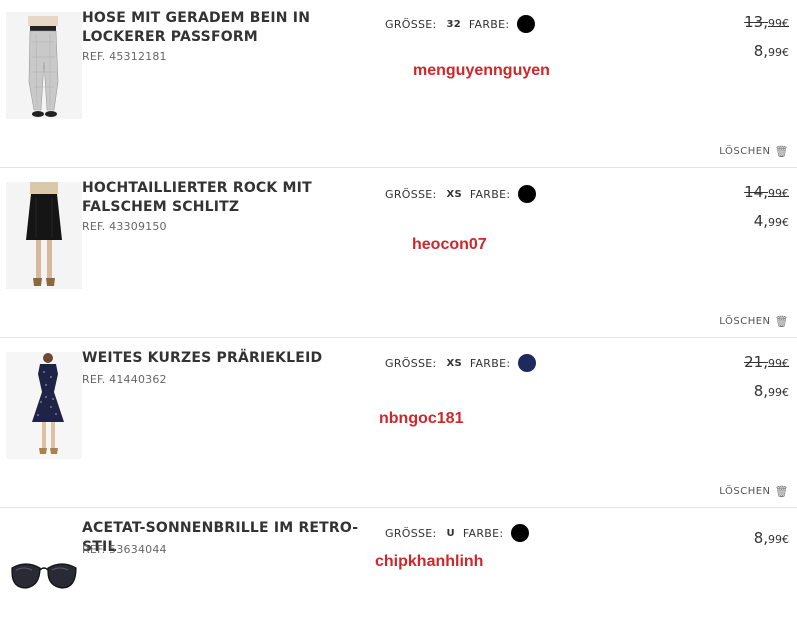 This screenshot has width=797, height=618. What do you see at coordinates (44, 580) in the screenshot?
I see `sunglasses-product-image` at bounding box center [44, 580].